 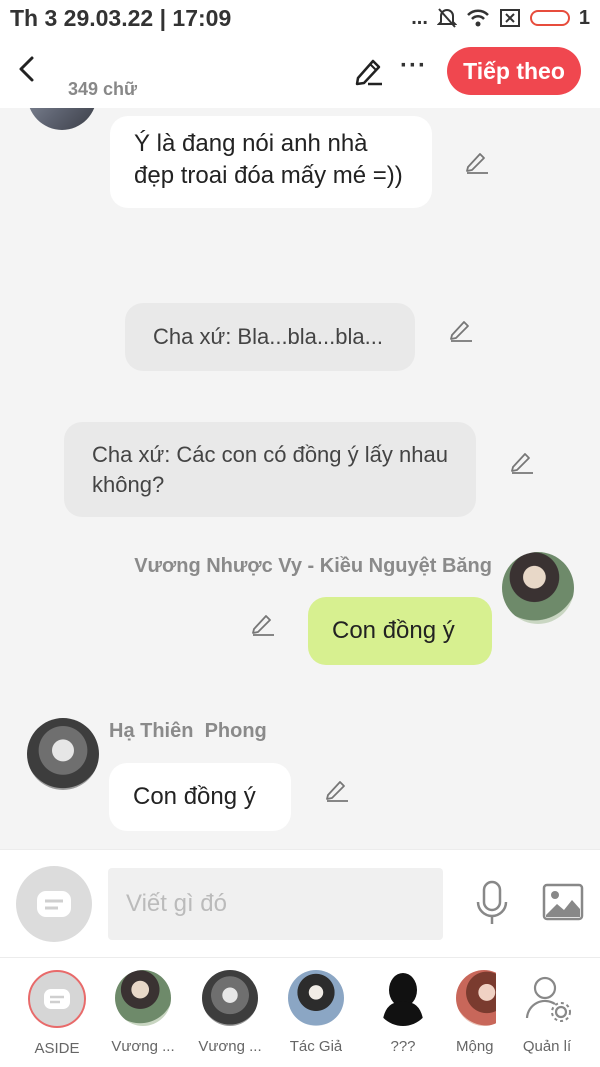 What do you see at coordinates (475, 1046) in the screenshot?
I see `tab-label: Mộng` at bounding box center [475, 1046].